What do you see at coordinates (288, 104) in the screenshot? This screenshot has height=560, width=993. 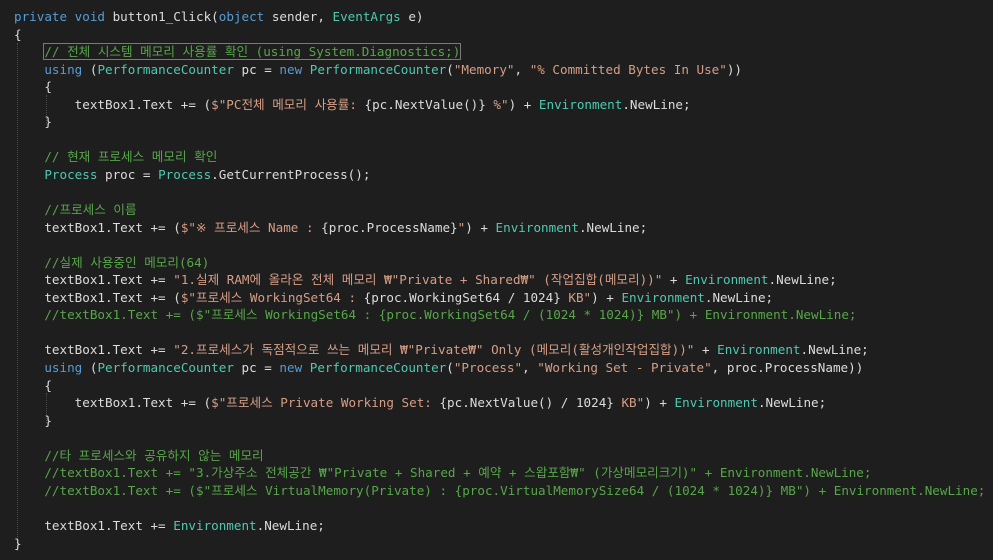 I see `code-string: $"PC전체 메모리 사용률:` at bounding box center [288, 104].